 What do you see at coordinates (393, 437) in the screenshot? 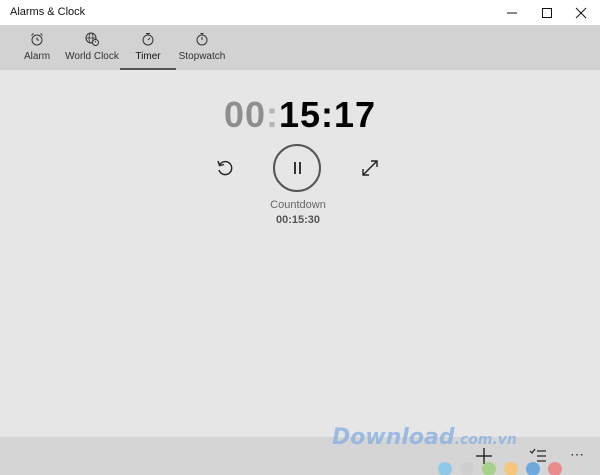
I see `watermark-brand: Download` at bounding box center [393, 437].